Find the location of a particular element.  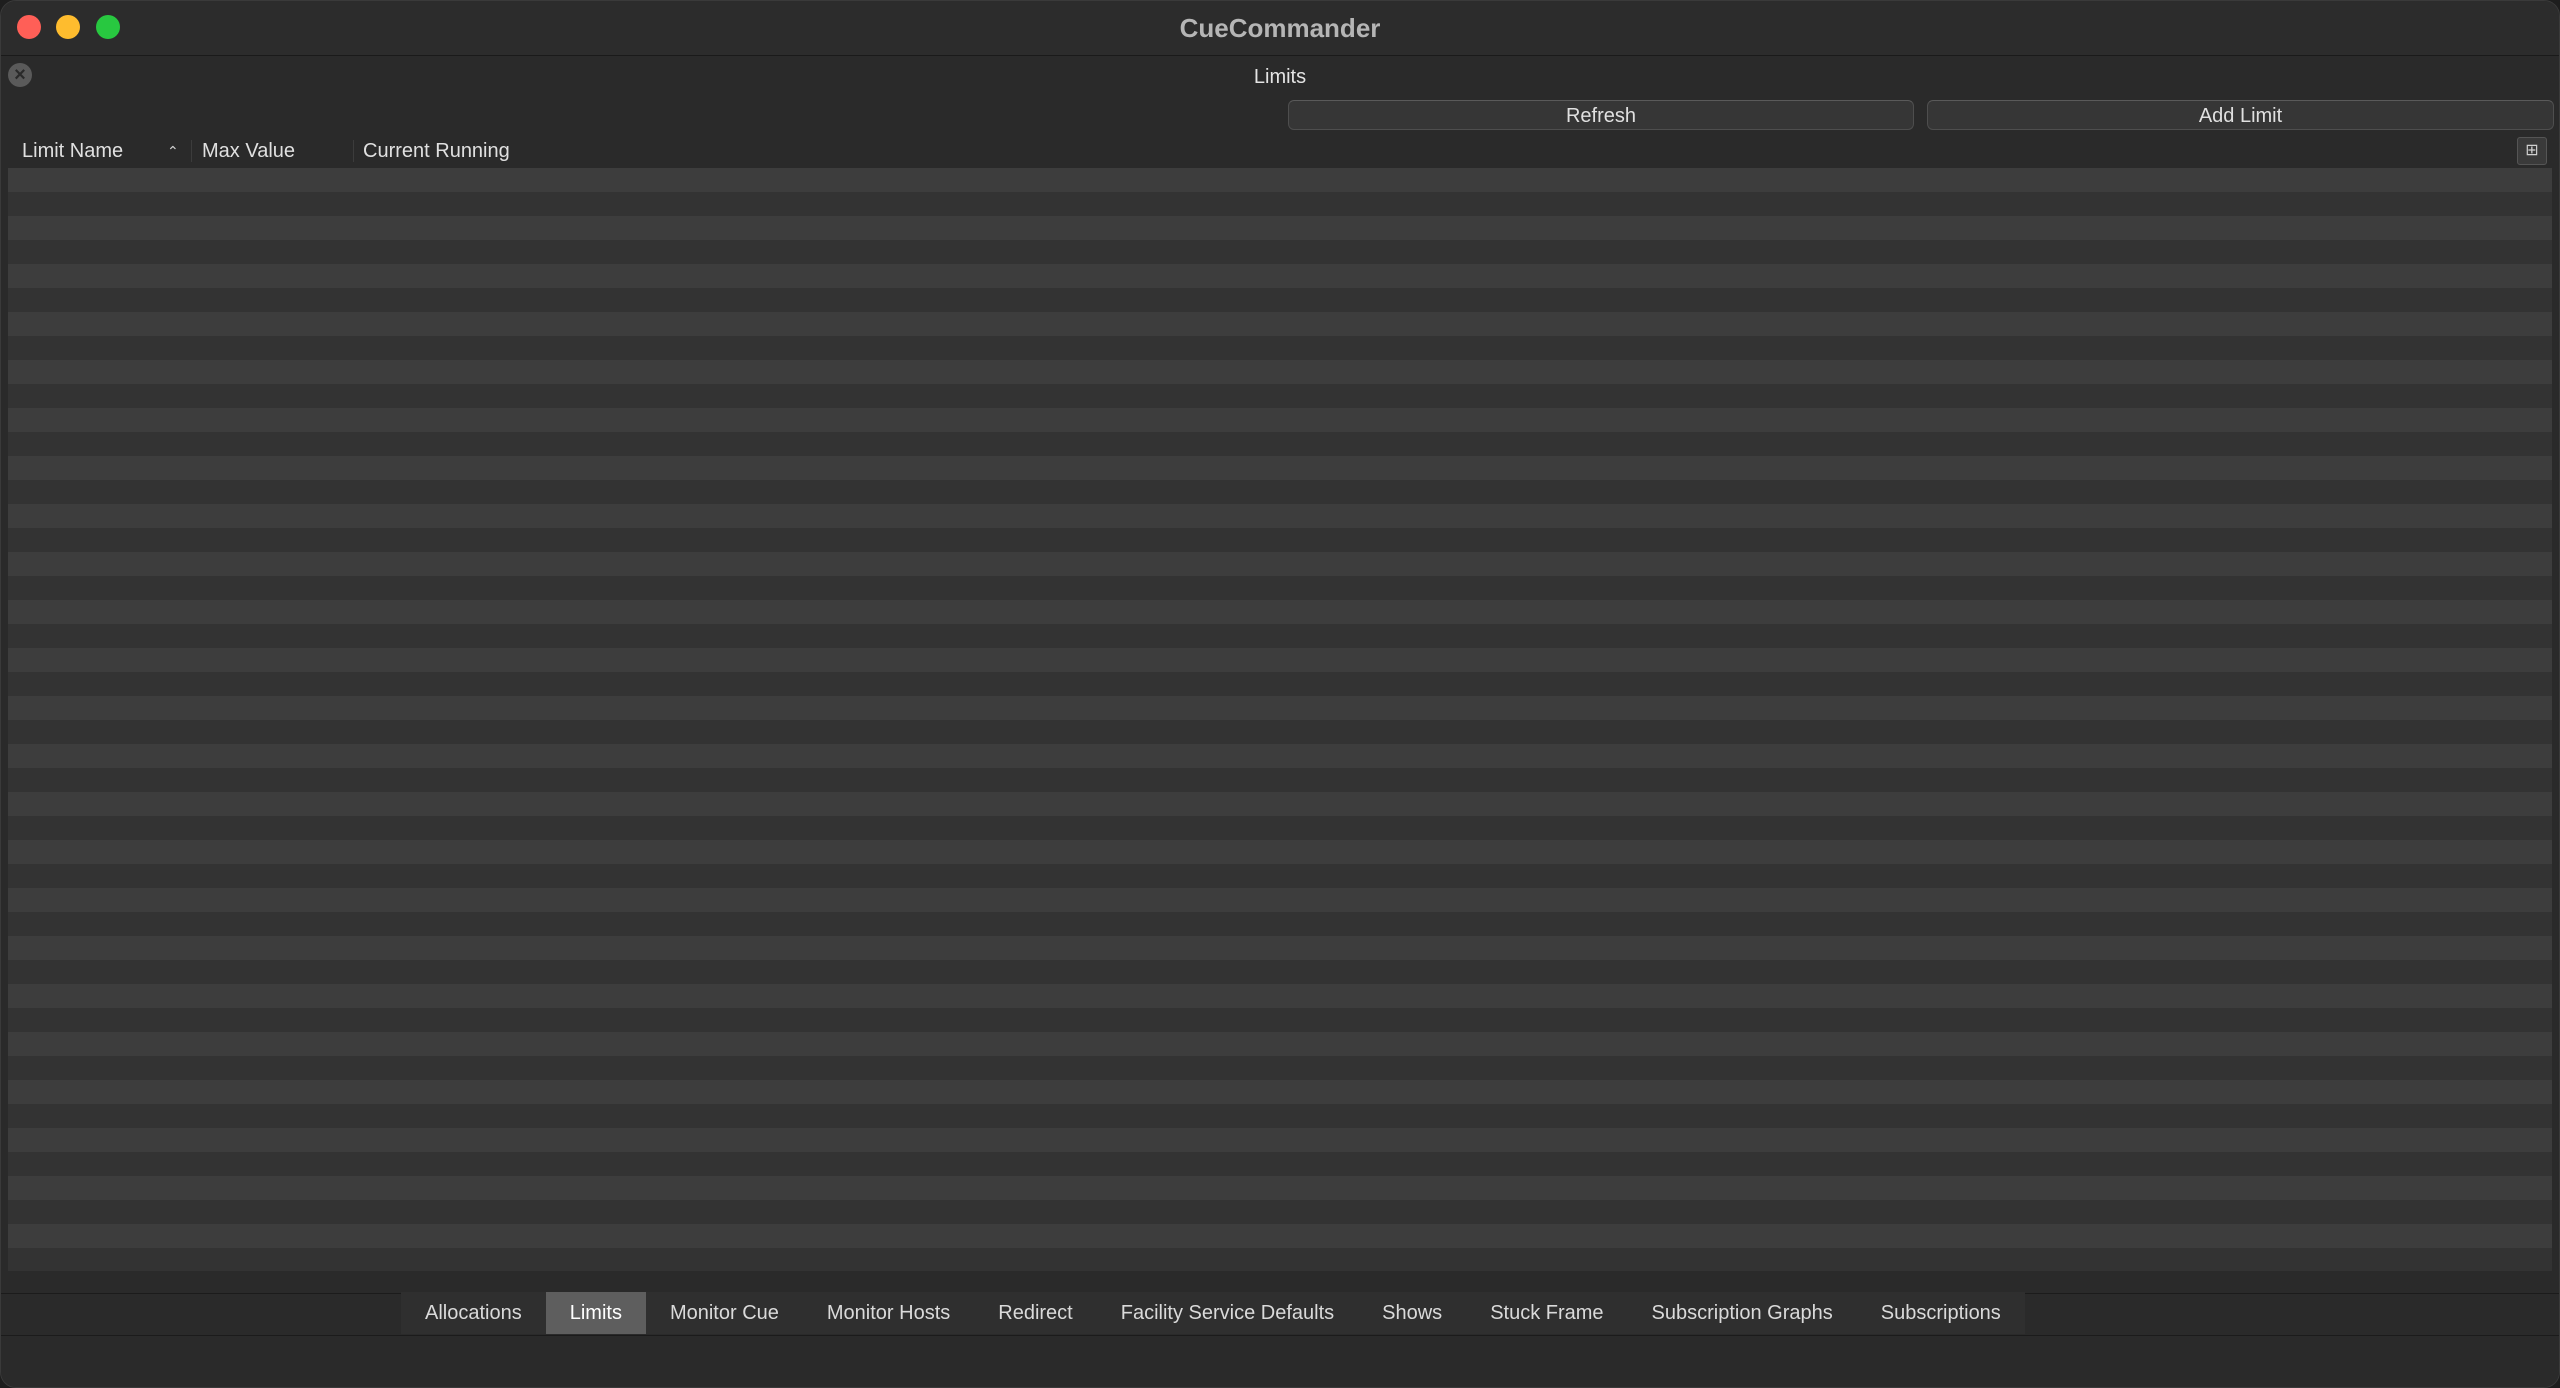

limits-toolbar: Refresh Add Limit is located at coordinates (1280, 116).